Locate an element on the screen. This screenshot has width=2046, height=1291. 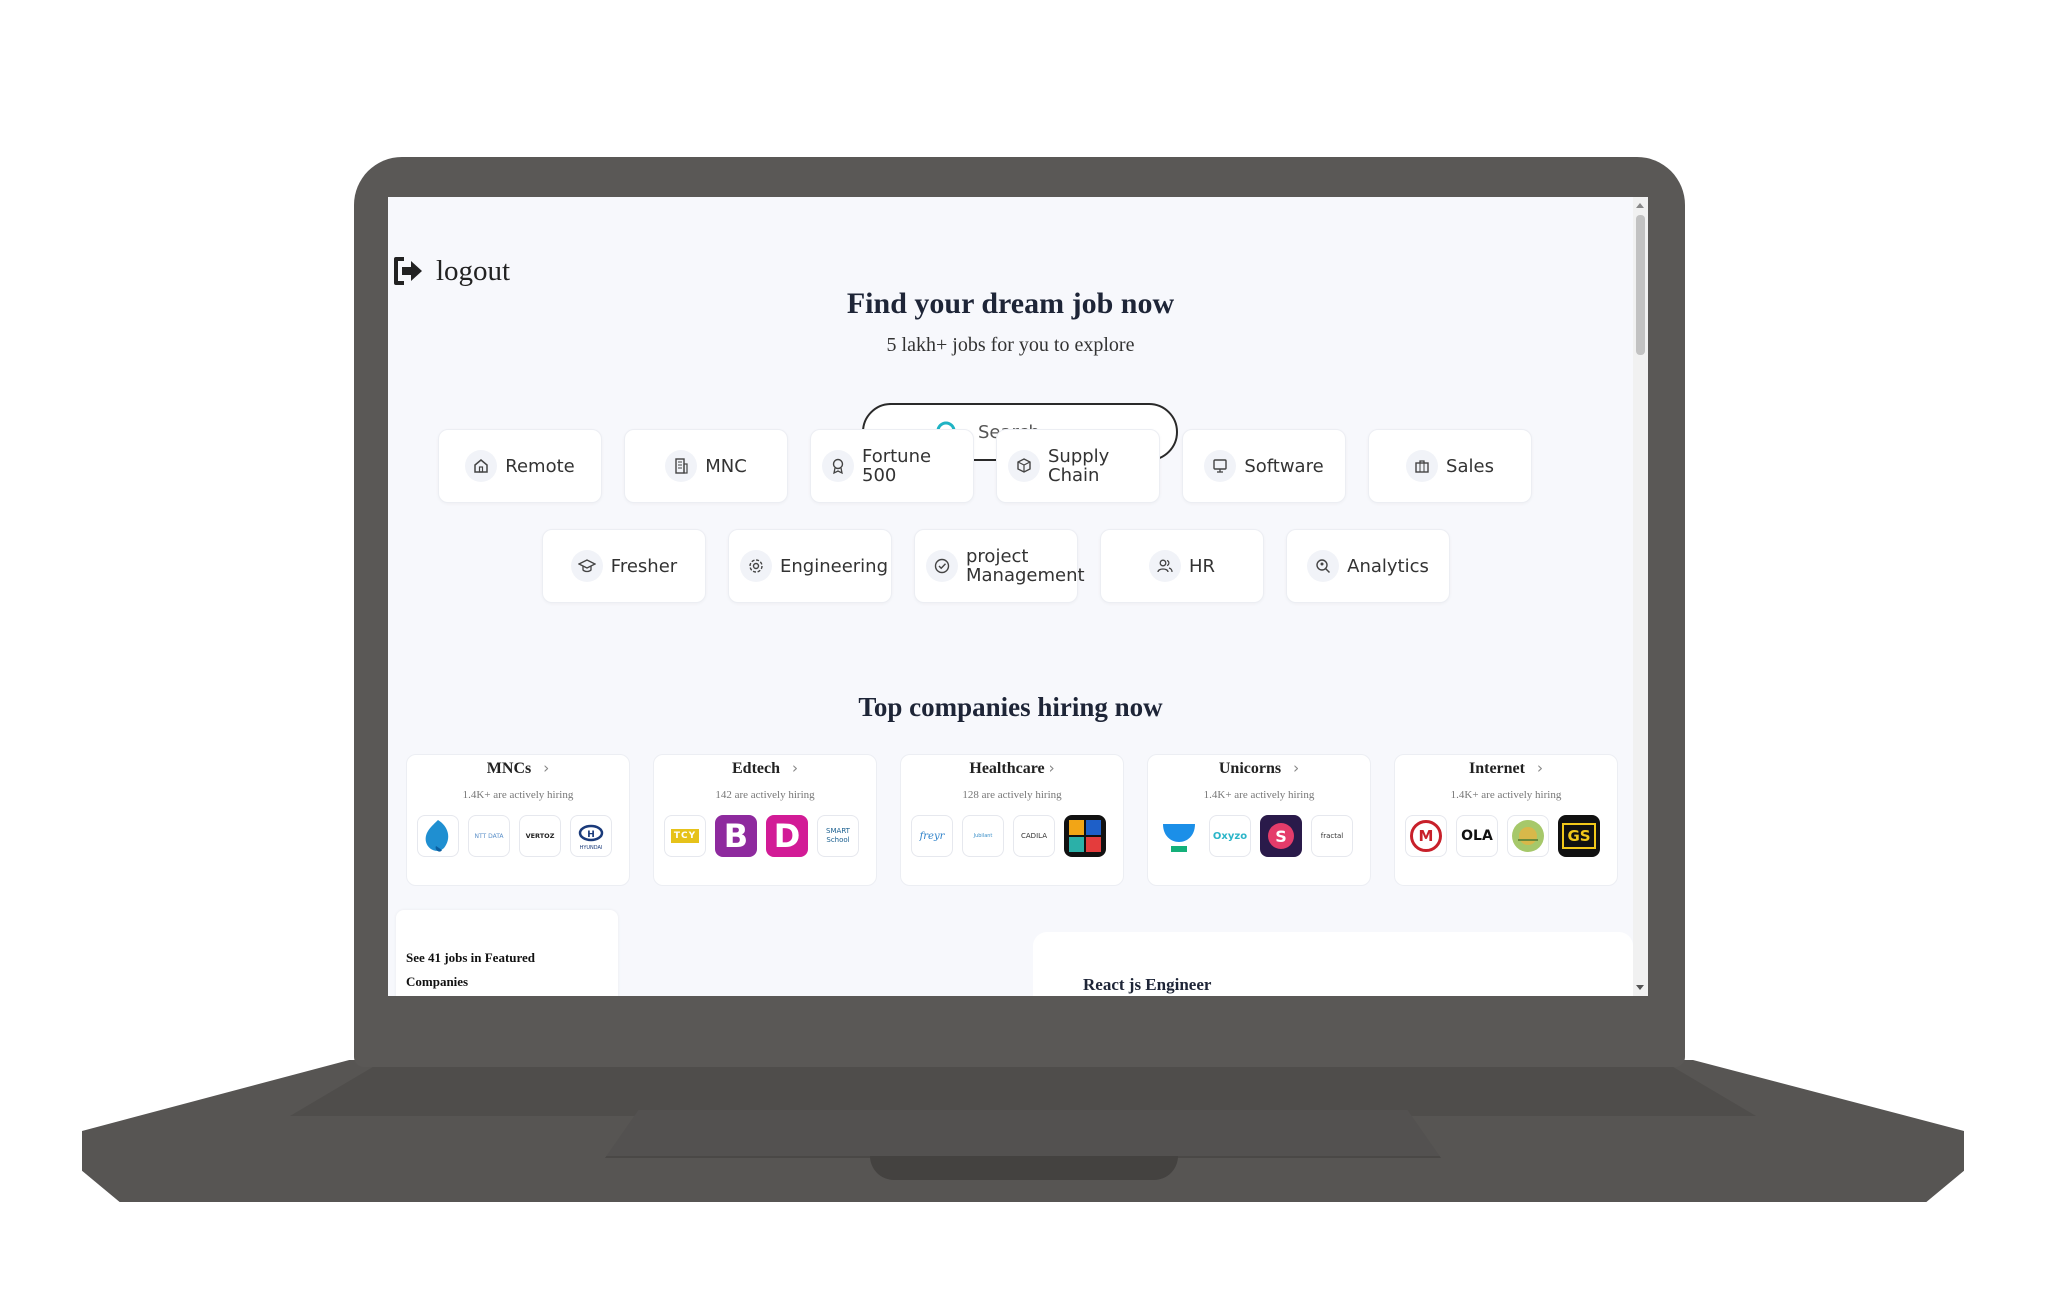
building-icon is located at coordinates (681, 466).